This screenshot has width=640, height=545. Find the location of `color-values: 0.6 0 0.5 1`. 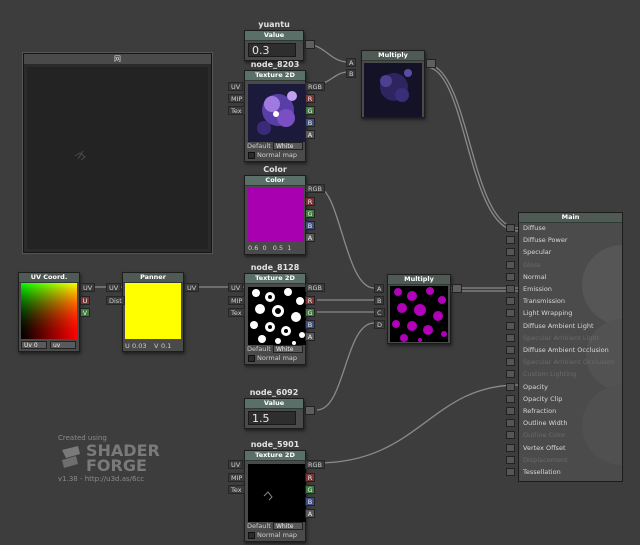

color-values: 0.6 0 0.5 1 is located at coordinates (269, 248).